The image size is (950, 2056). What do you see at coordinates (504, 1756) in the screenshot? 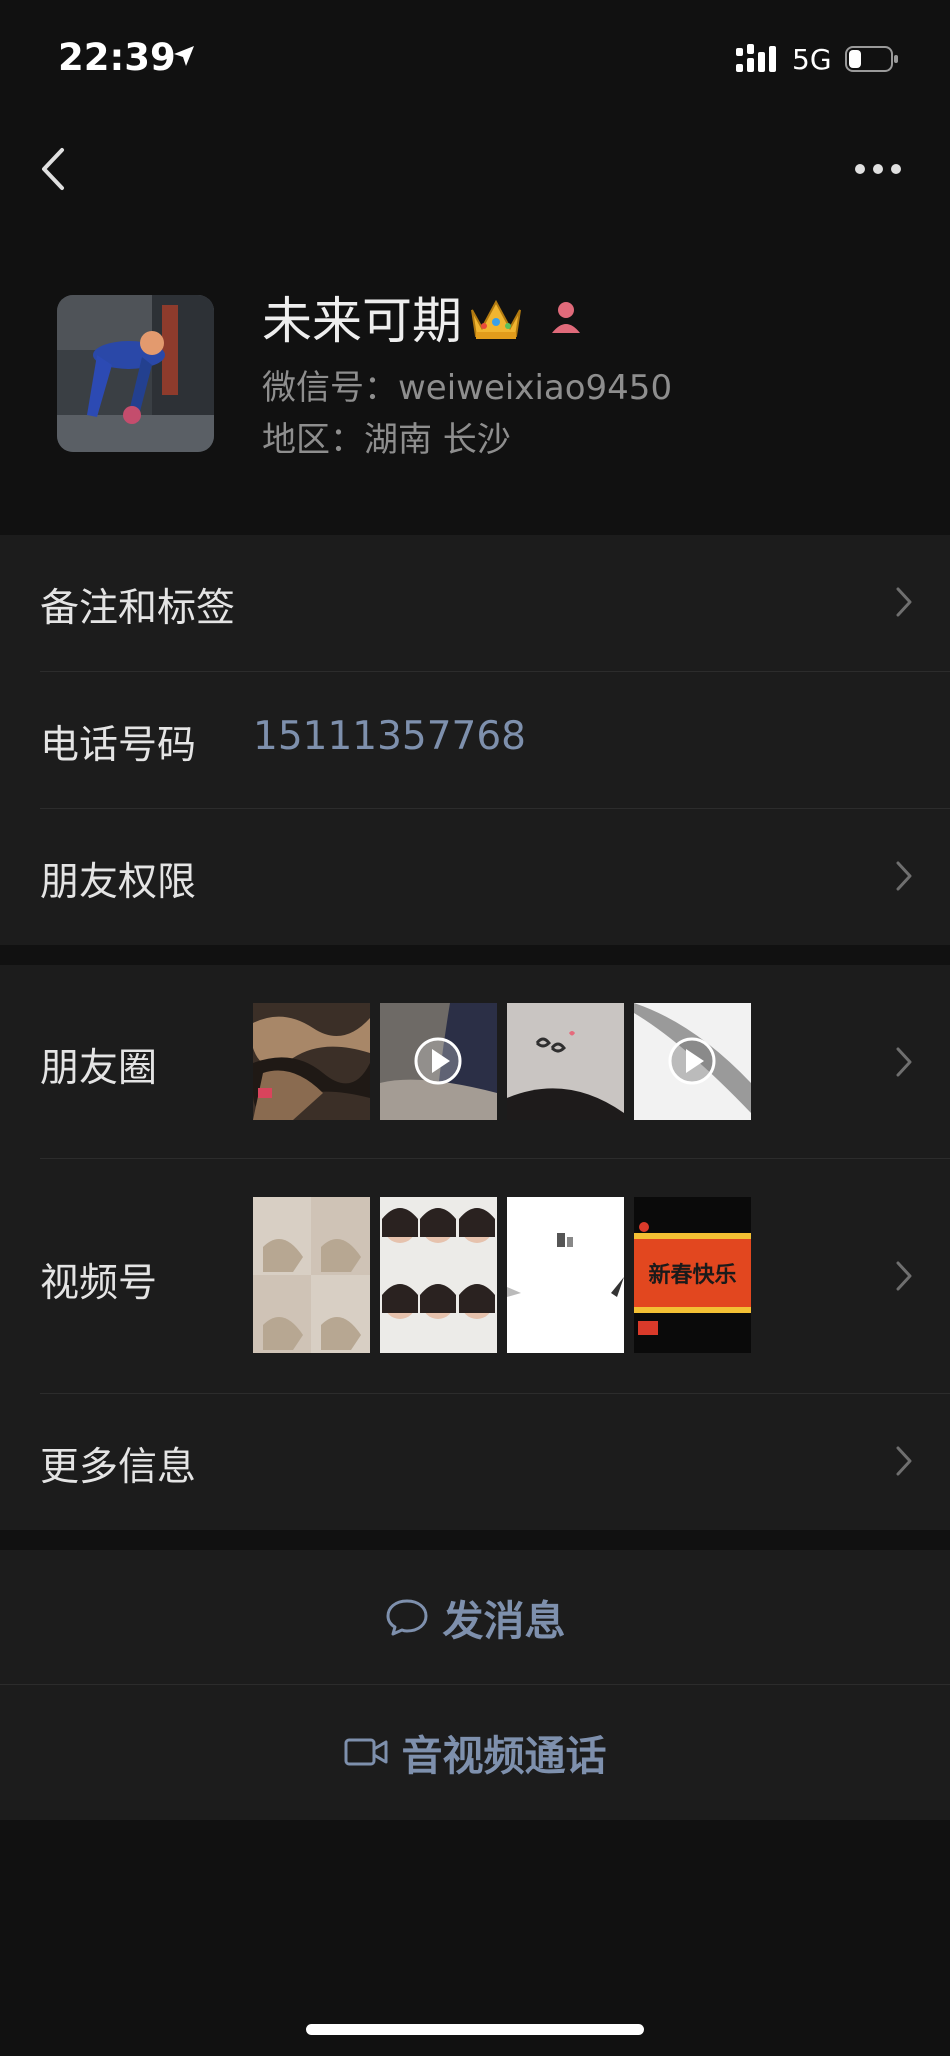
I see `av-call-label: 音视频通话` at bounding box center [504, 1756].